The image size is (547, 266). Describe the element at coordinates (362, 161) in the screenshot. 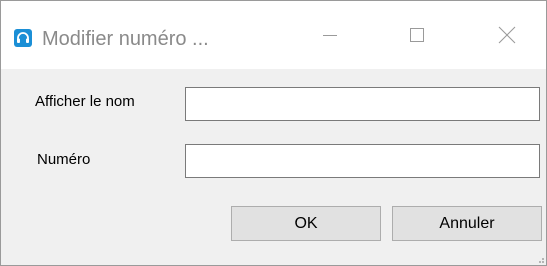

I see `number-input` at that location.